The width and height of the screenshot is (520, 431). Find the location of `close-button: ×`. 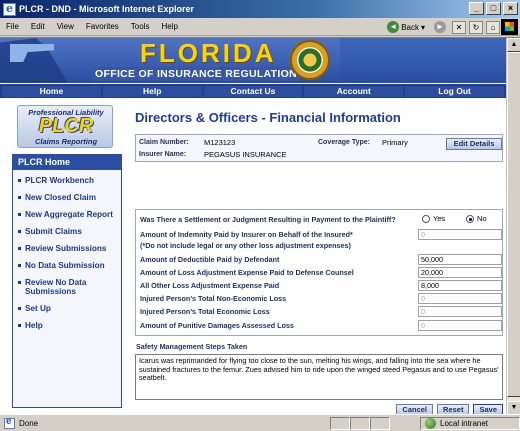

close-button: × is located at coordinates (510, 8).